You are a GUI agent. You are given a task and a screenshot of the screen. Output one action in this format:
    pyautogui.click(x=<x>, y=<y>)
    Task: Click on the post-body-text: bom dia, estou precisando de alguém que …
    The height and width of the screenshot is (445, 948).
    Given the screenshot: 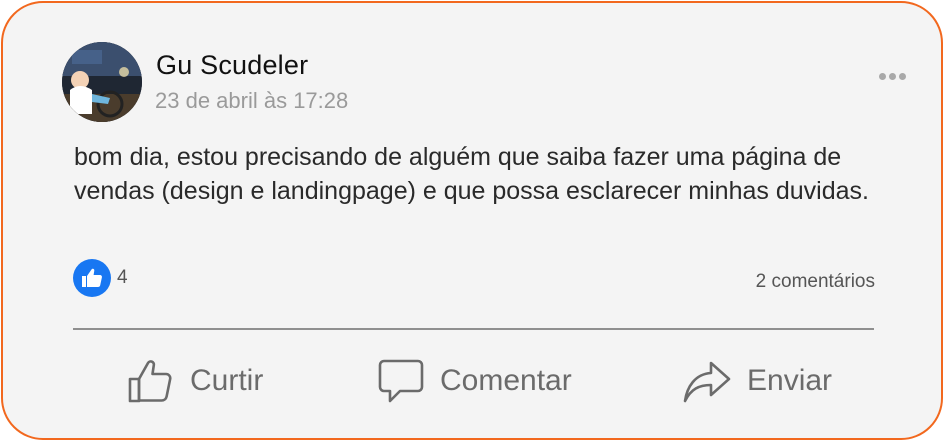 What is the action you would take?
    pyautogui.click(x=471, y=174)
    